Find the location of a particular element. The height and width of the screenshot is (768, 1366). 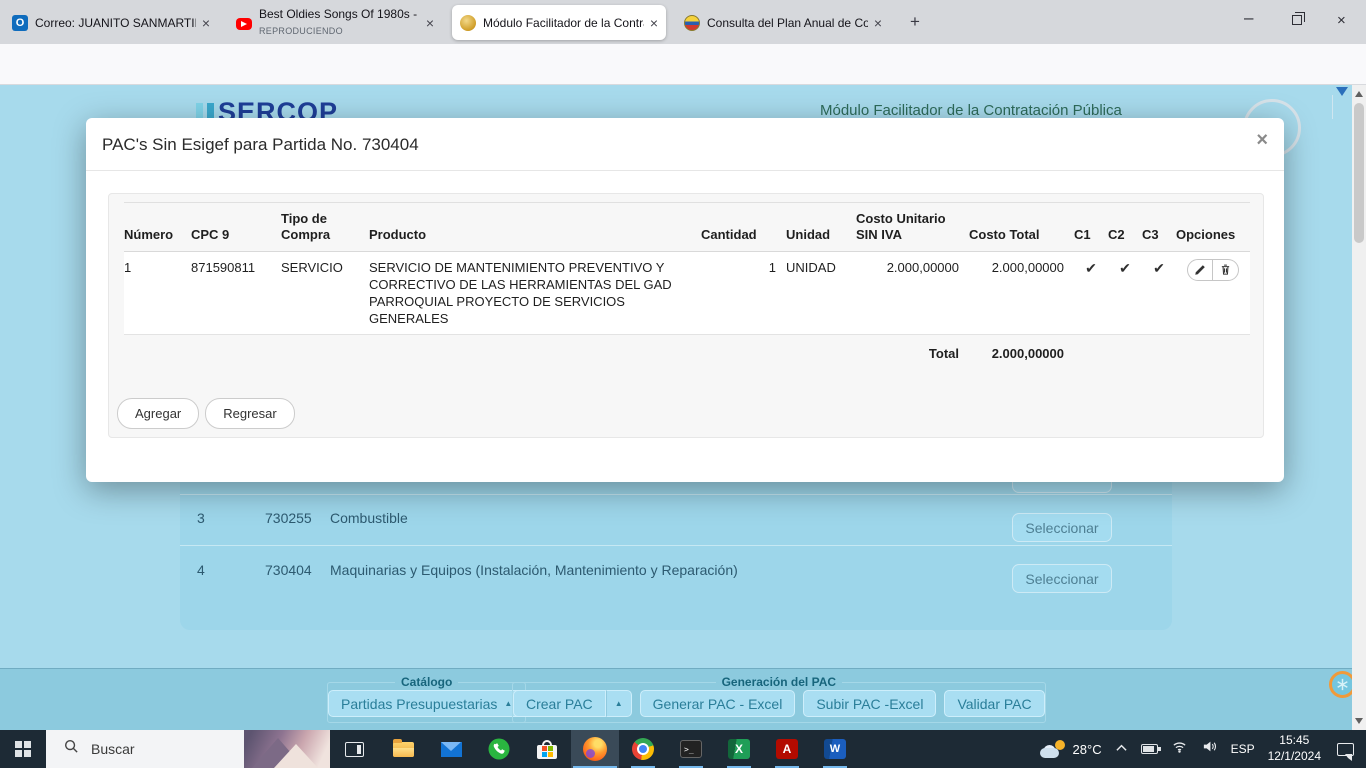

tab-mfc-active: Módulo Facilitador de la Contra × is located at coordinates (559, 22).